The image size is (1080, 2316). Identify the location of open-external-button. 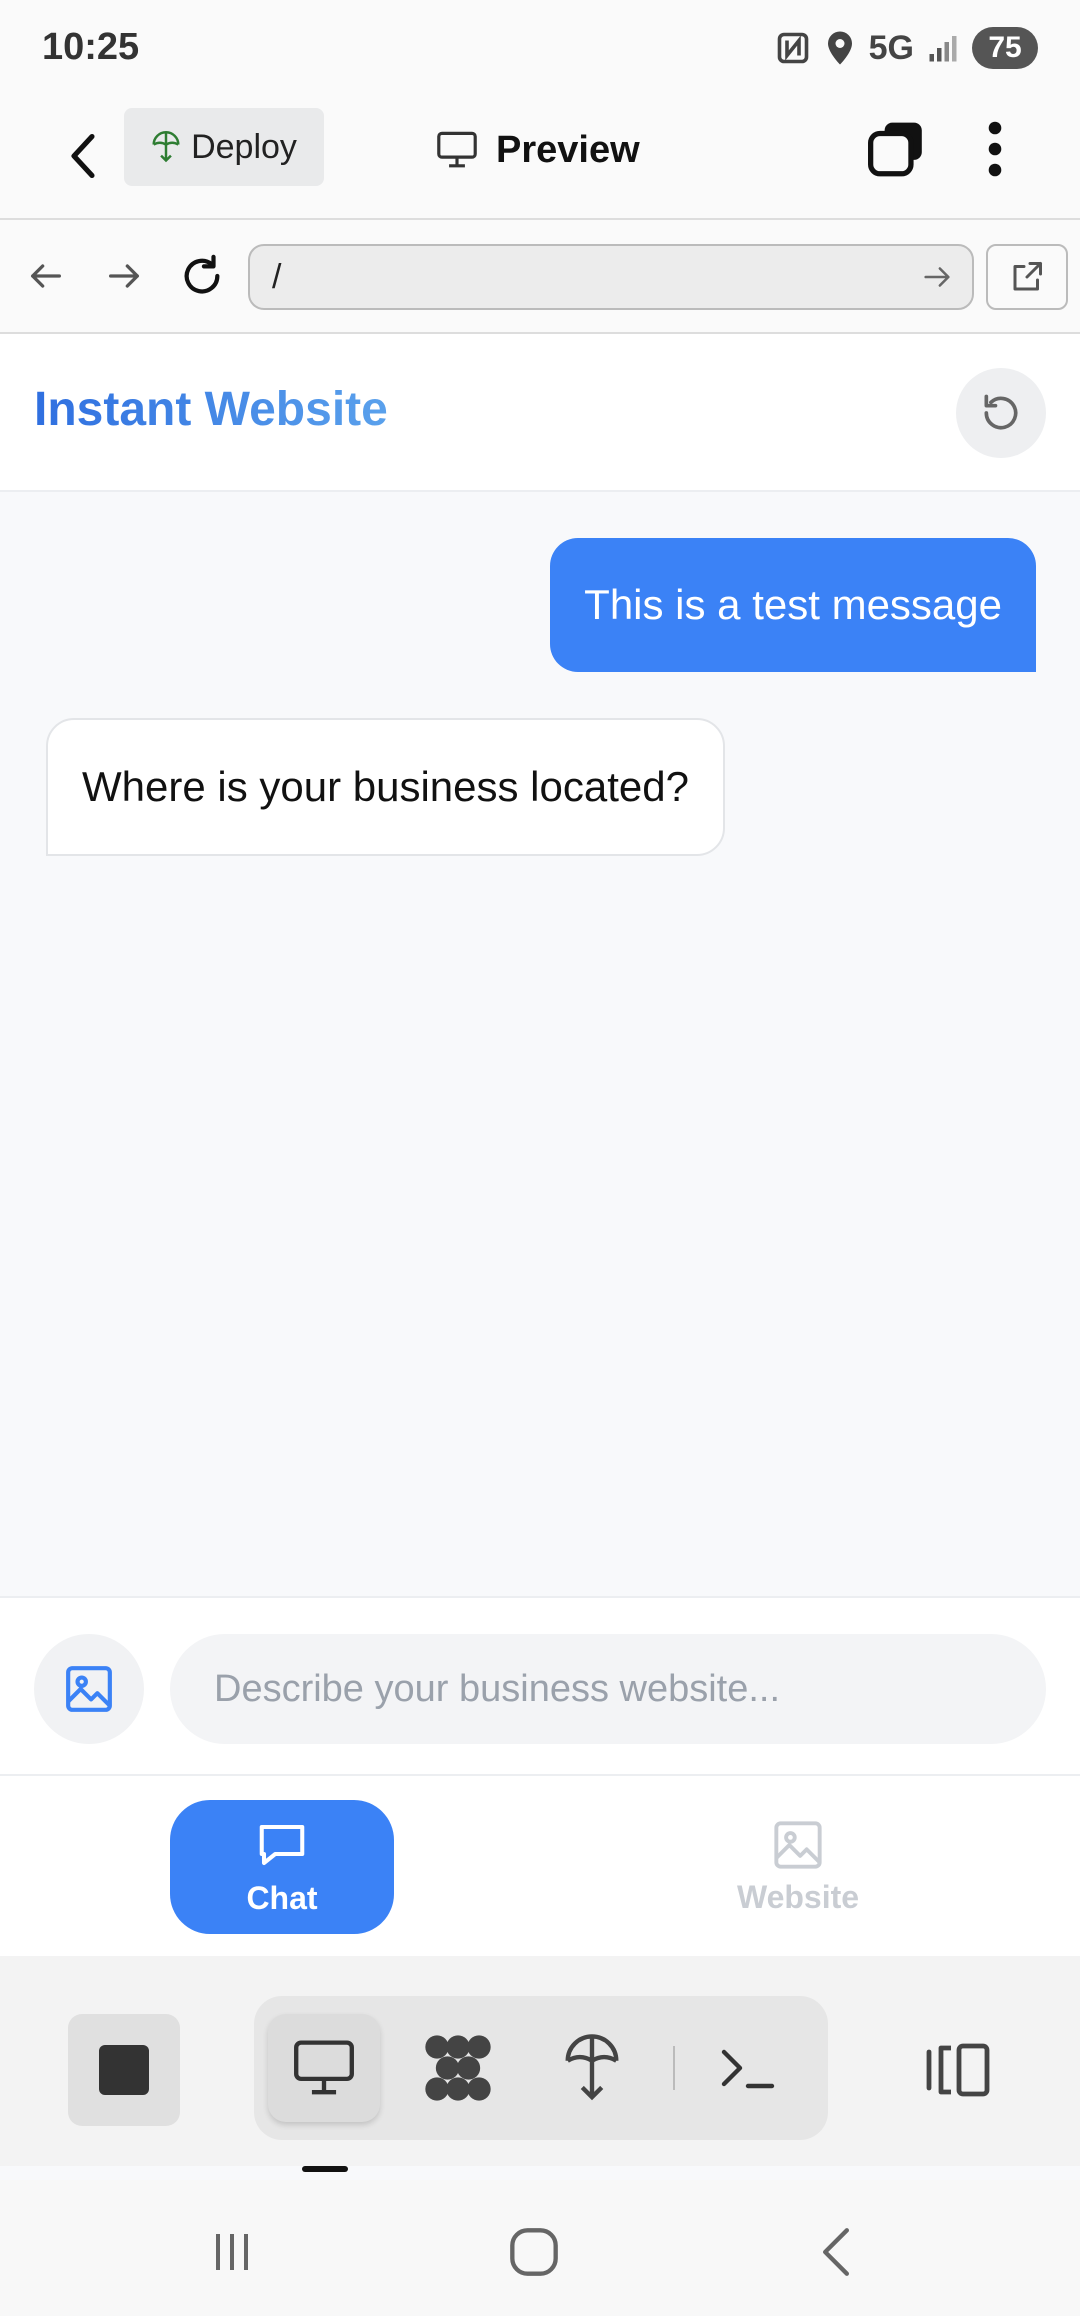
(1027, 277).